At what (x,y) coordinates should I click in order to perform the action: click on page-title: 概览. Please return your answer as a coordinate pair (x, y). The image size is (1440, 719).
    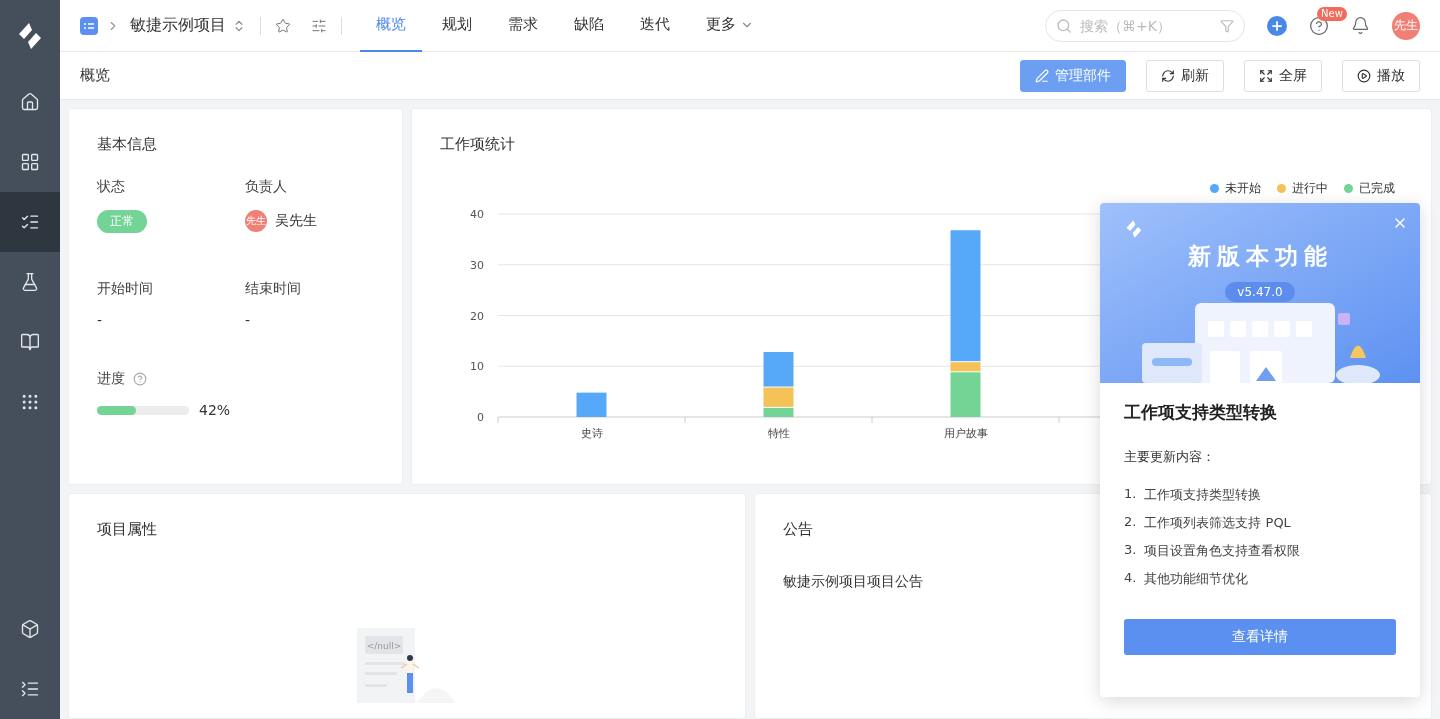
    Looking at the image, I should click on (95, 75).